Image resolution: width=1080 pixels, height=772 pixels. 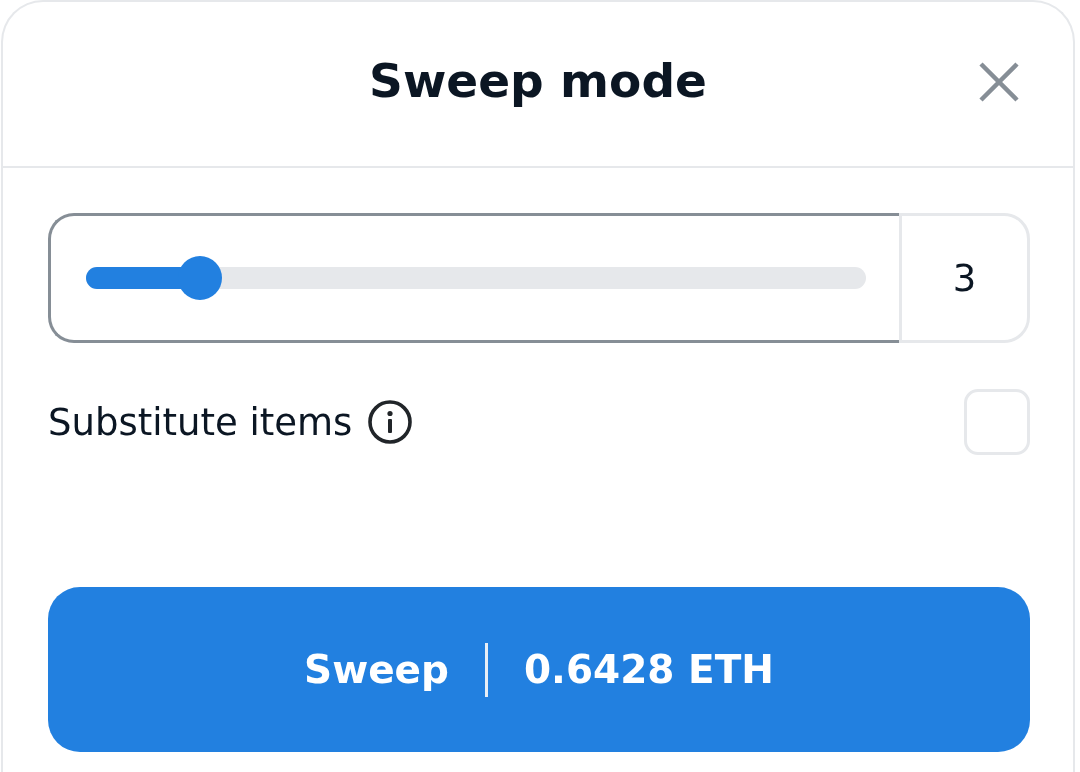 What do you see at coordinates (997, 422) in the screenshot?
I see `substitute-checkbox` at bounding box center [997, 422].